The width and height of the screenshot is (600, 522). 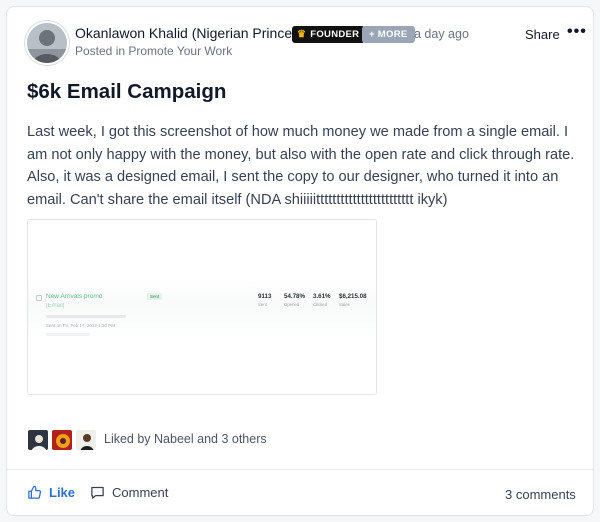 What do you see at coordinates (62, 492) in the screenshot?
I see `like-label: Like` at bounding box center [62, 492].